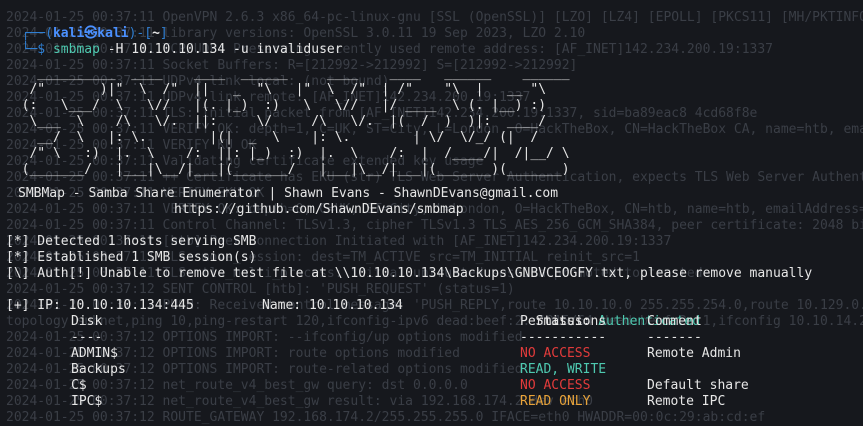 This screenshot has height=426, width=863. I want to click on share-disk-name: Backups, so click(98, 369).